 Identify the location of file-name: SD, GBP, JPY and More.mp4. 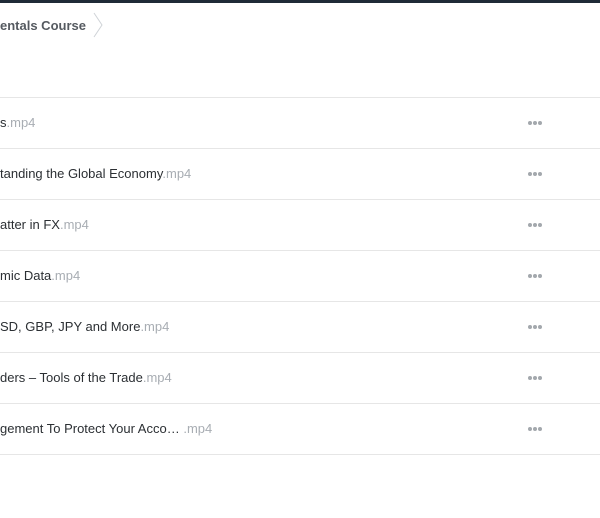
(84, 326).